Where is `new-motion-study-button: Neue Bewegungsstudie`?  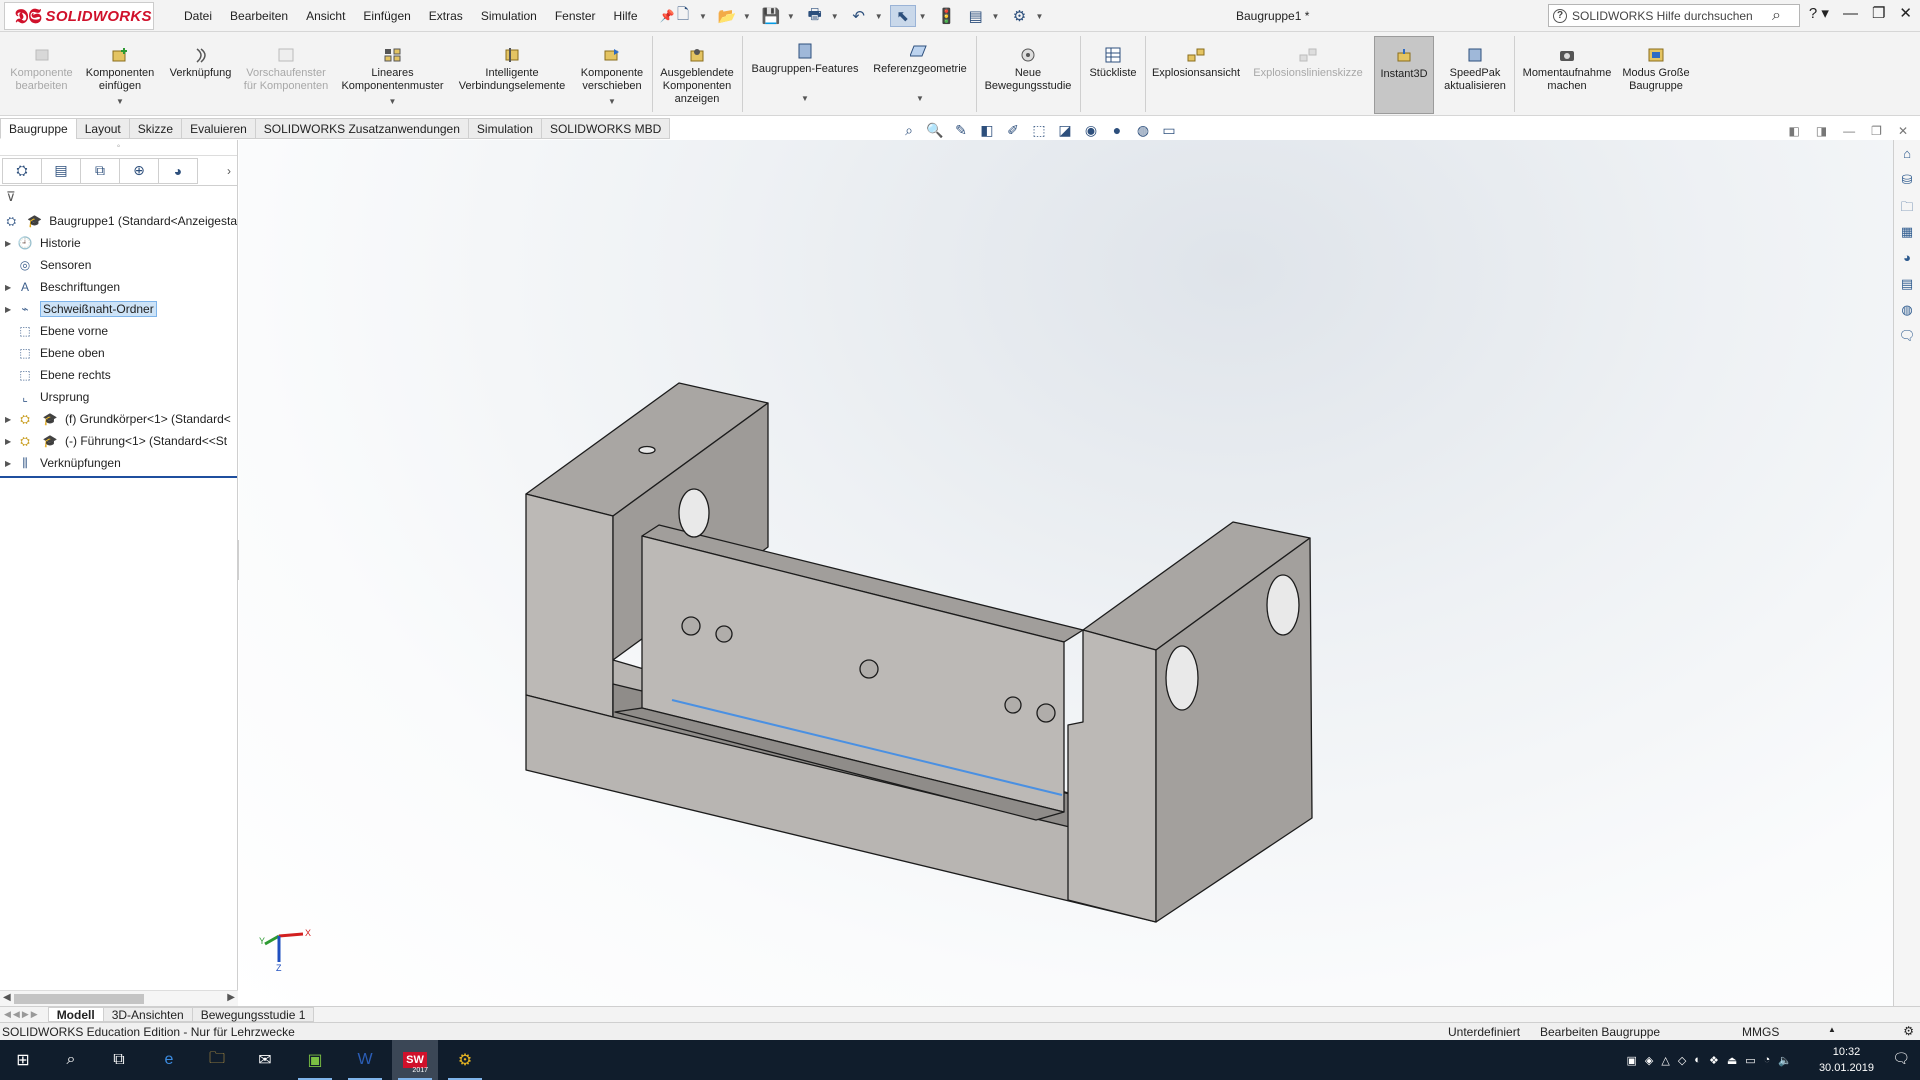 new-motion-study-button: Neue Bewegungsstudie is located at coordinates (1028, 69).